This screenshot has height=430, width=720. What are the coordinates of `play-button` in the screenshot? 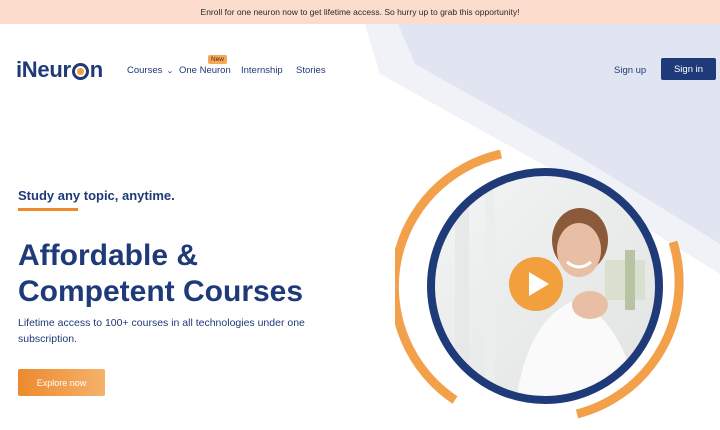 It's located at (536, 284).